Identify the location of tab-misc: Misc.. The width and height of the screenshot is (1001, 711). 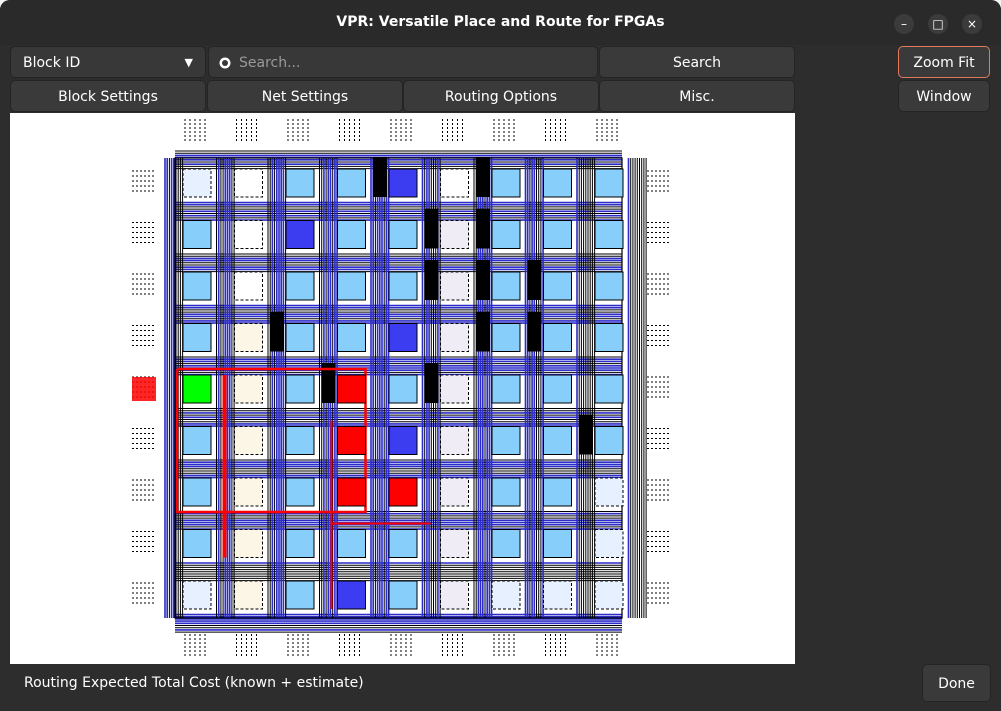
(697, 96).